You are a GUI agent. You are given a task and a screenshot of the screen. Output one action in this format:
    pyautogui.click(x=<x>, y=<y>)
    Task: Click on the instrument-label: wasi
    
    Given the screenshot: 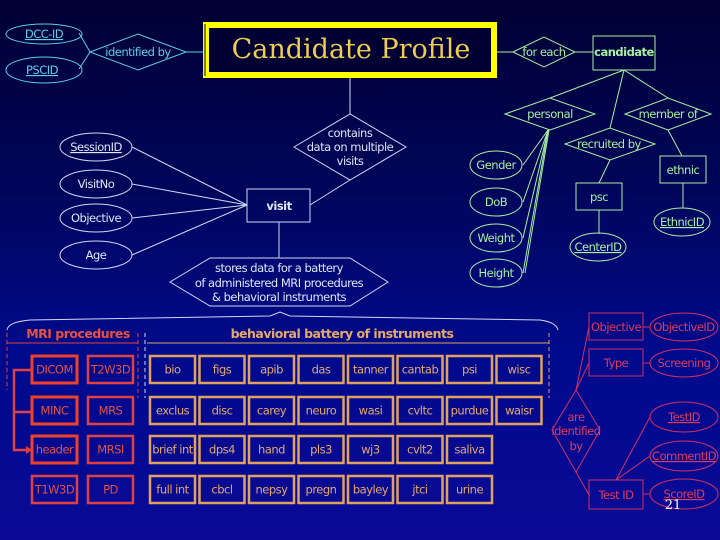 What is the action you would take?
    pyautogui.click(x=371, y=411)
    